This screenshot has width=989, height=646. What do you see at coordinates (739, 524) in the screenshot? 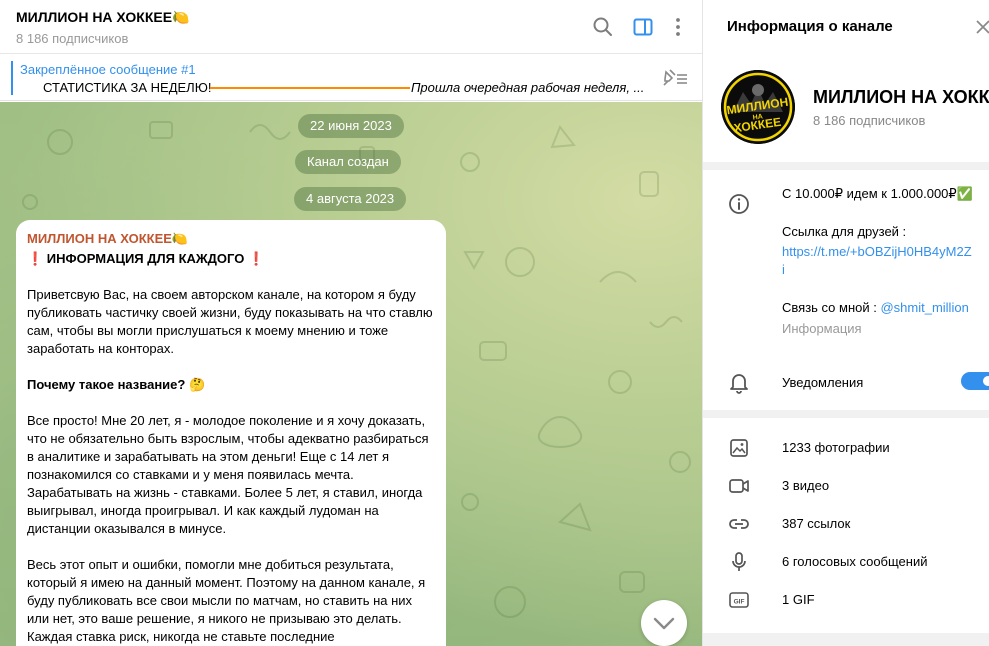
I see `link-icon` at bounding box center [739, 524].